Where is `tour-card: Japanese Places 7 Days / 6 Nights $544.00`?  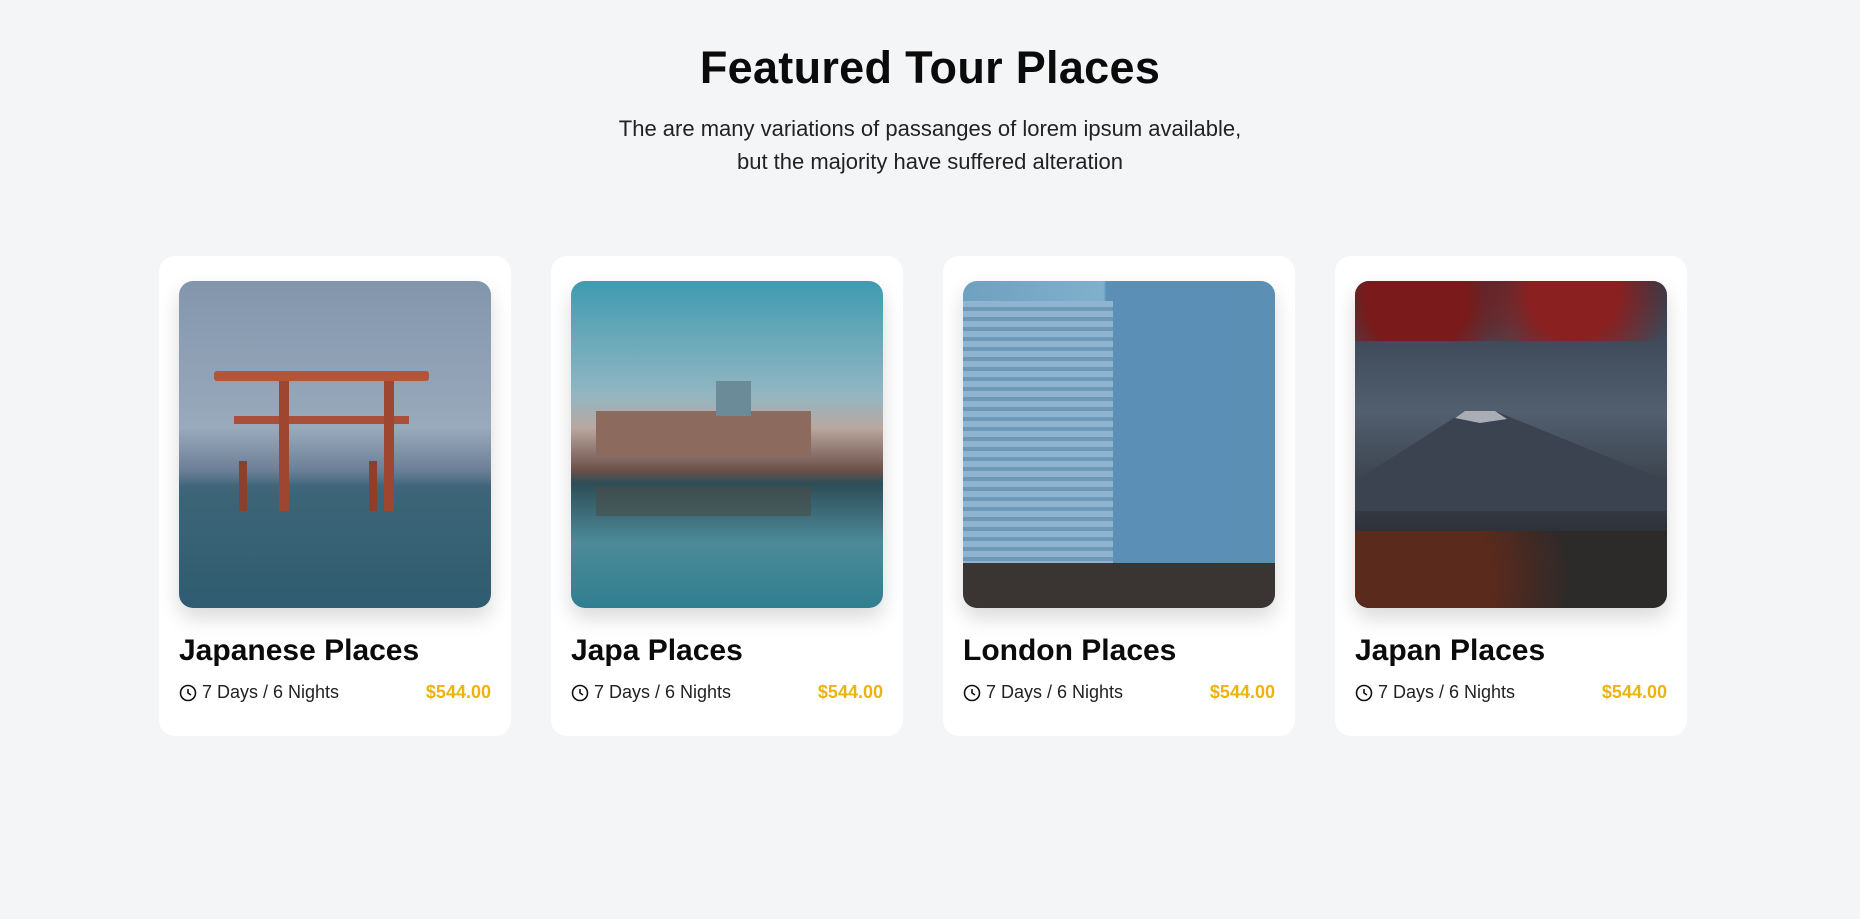 tour-card: Japanese Places 7 Days / 6 Nights $544.00 is located at coordinates (335, 496).